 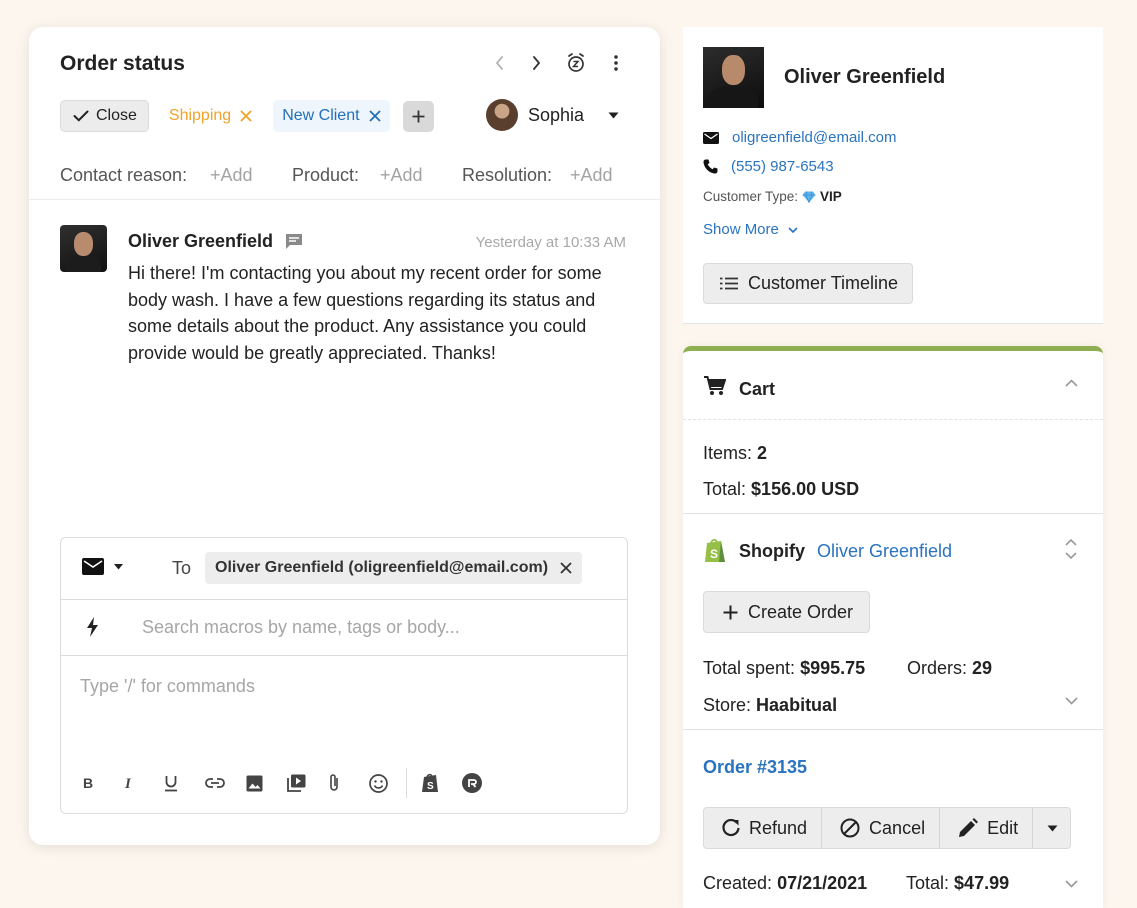 I want to click on customer-name: Oliver Greenfield, so click(x=865, y=77).